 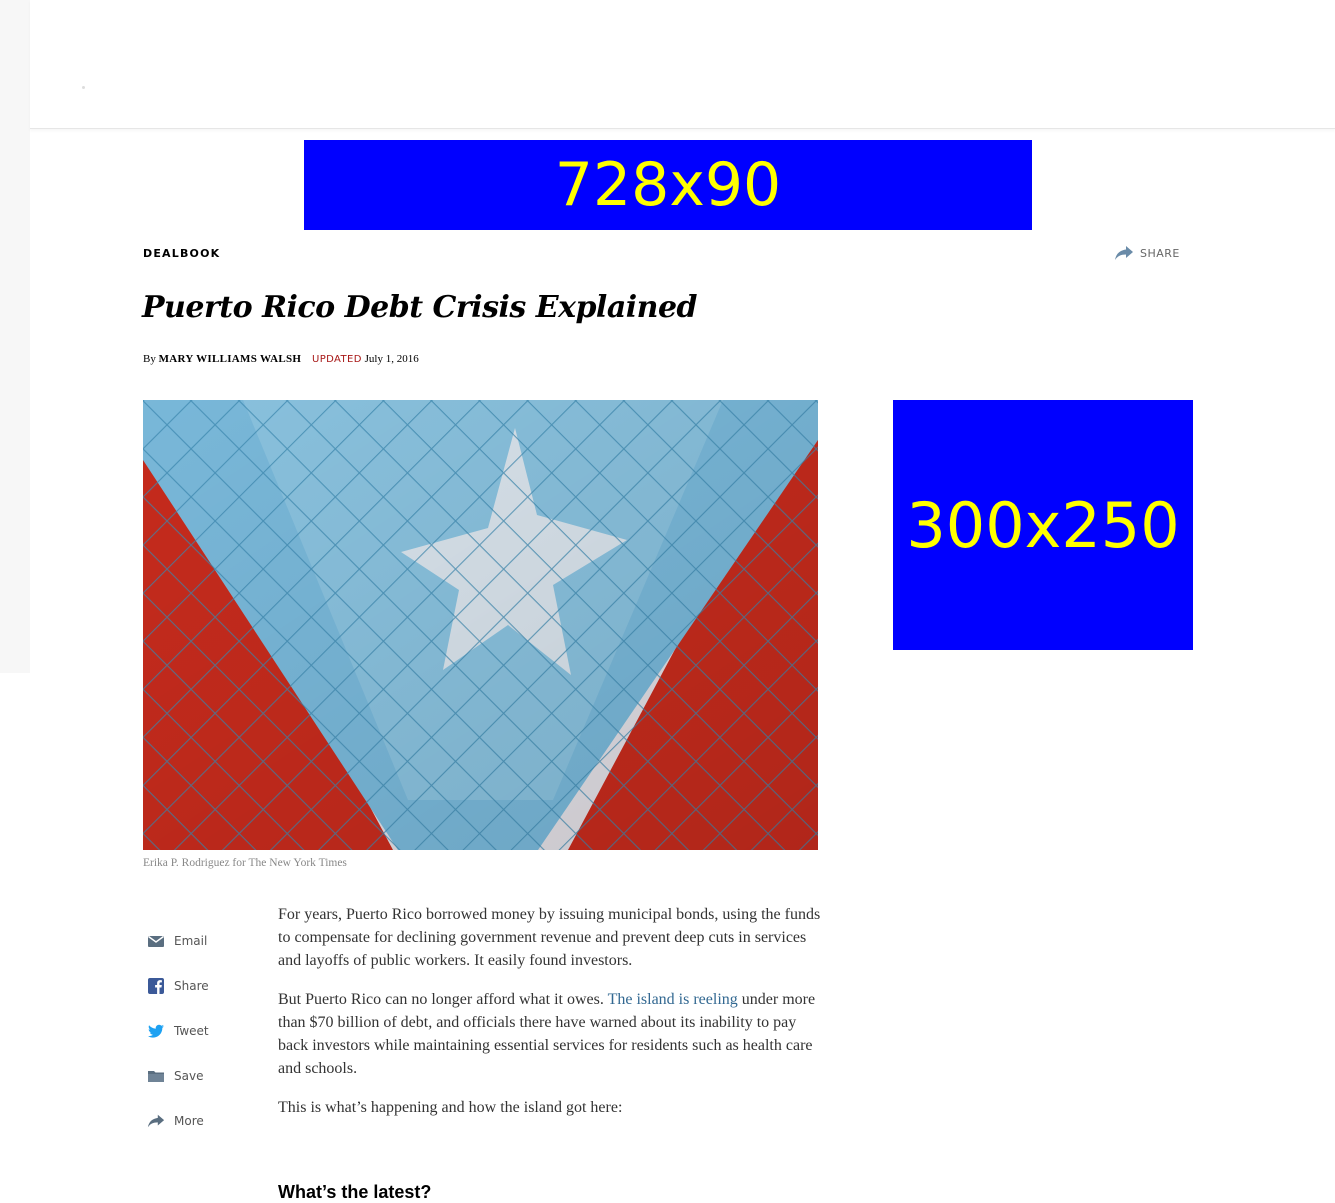 What do you see at coordinates (191, 985) in the screenshot?
I see `facebook-share-label: Share` at bounding box center [191, 985].